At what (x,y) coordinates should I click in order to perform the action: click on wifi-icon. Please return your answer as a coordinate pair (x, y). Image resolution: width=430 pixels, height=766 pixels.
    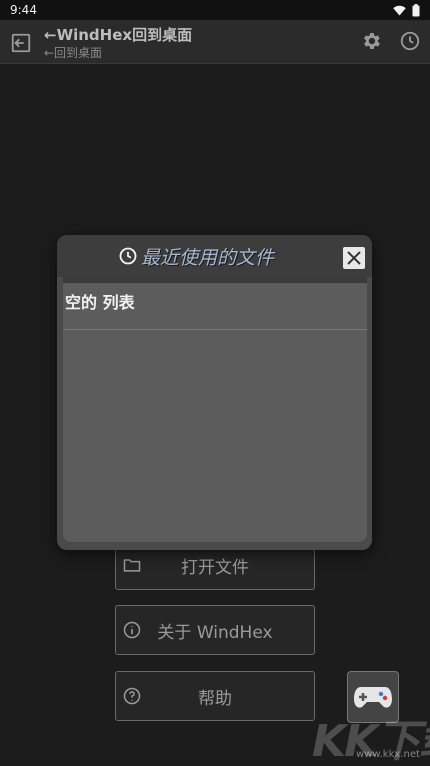
    Looking at the image, I should click on (399, 10).